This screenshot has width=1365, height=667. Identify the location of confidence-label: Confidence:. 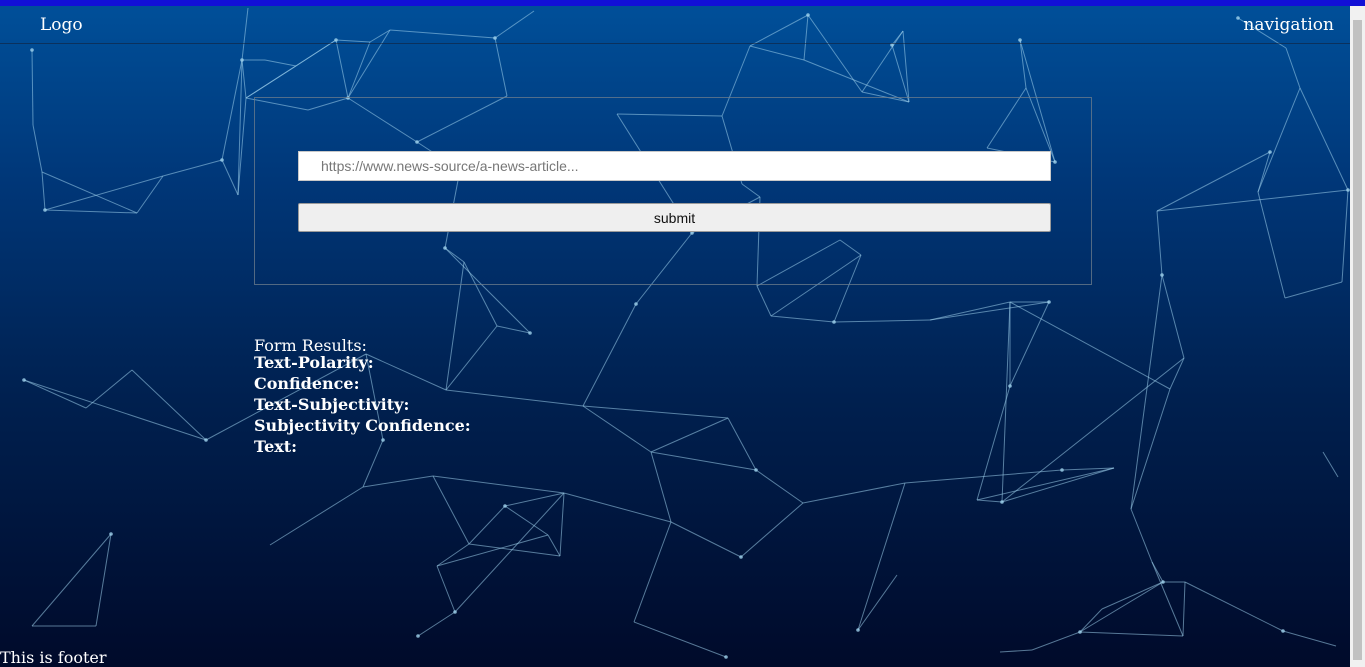
(307, 383).